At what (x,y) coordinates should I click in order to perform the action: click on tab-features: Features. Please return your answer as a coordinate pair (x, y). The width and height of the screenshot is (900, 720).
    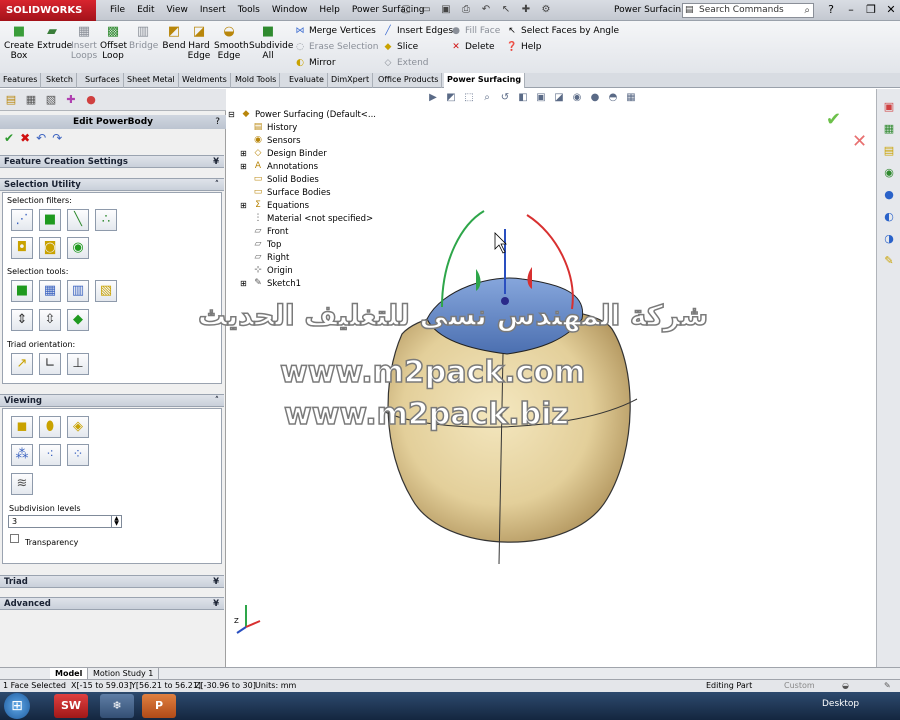
    Looking at the image, I should click on (21, 80).